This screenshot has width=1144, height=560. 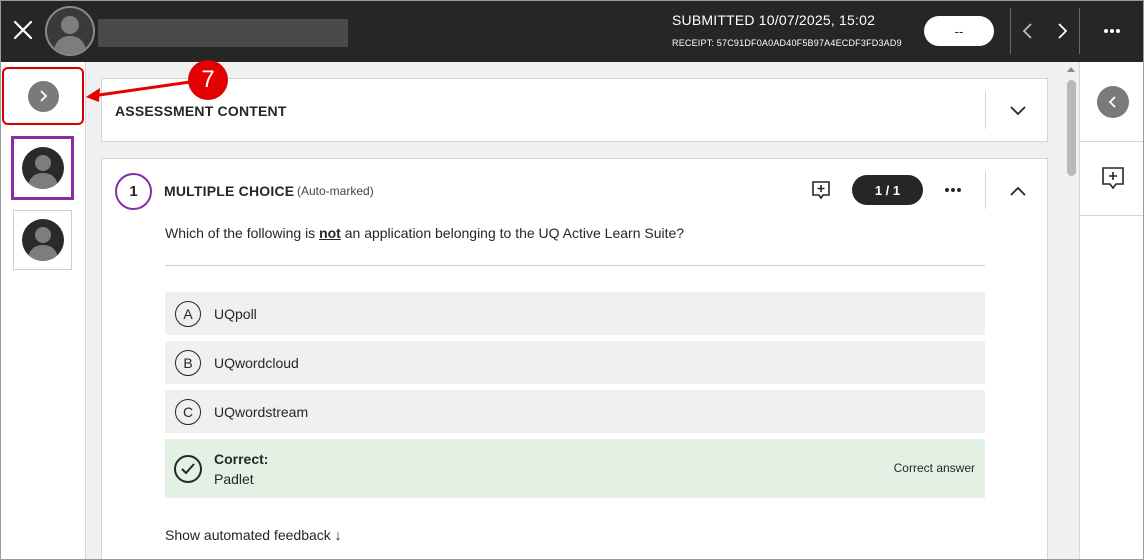 What do you see at coordinates (229, 191) in the screenshot?
I see `question-type: MULTIPLE CHOICE` at bounding box center [229, 191].